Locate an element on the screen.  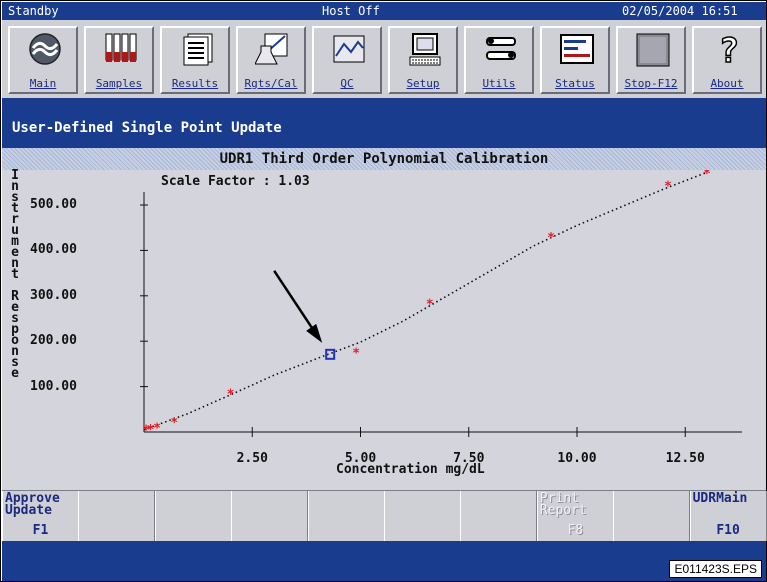
utils-icon is located at coordinates (501, 48).